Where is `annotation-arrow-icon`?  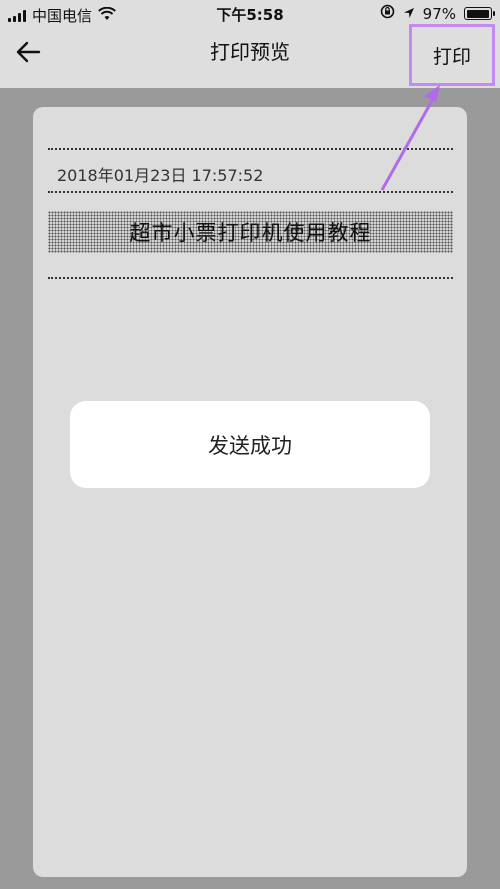 annotation-arrow-icon is located at coordinates (410, 138).